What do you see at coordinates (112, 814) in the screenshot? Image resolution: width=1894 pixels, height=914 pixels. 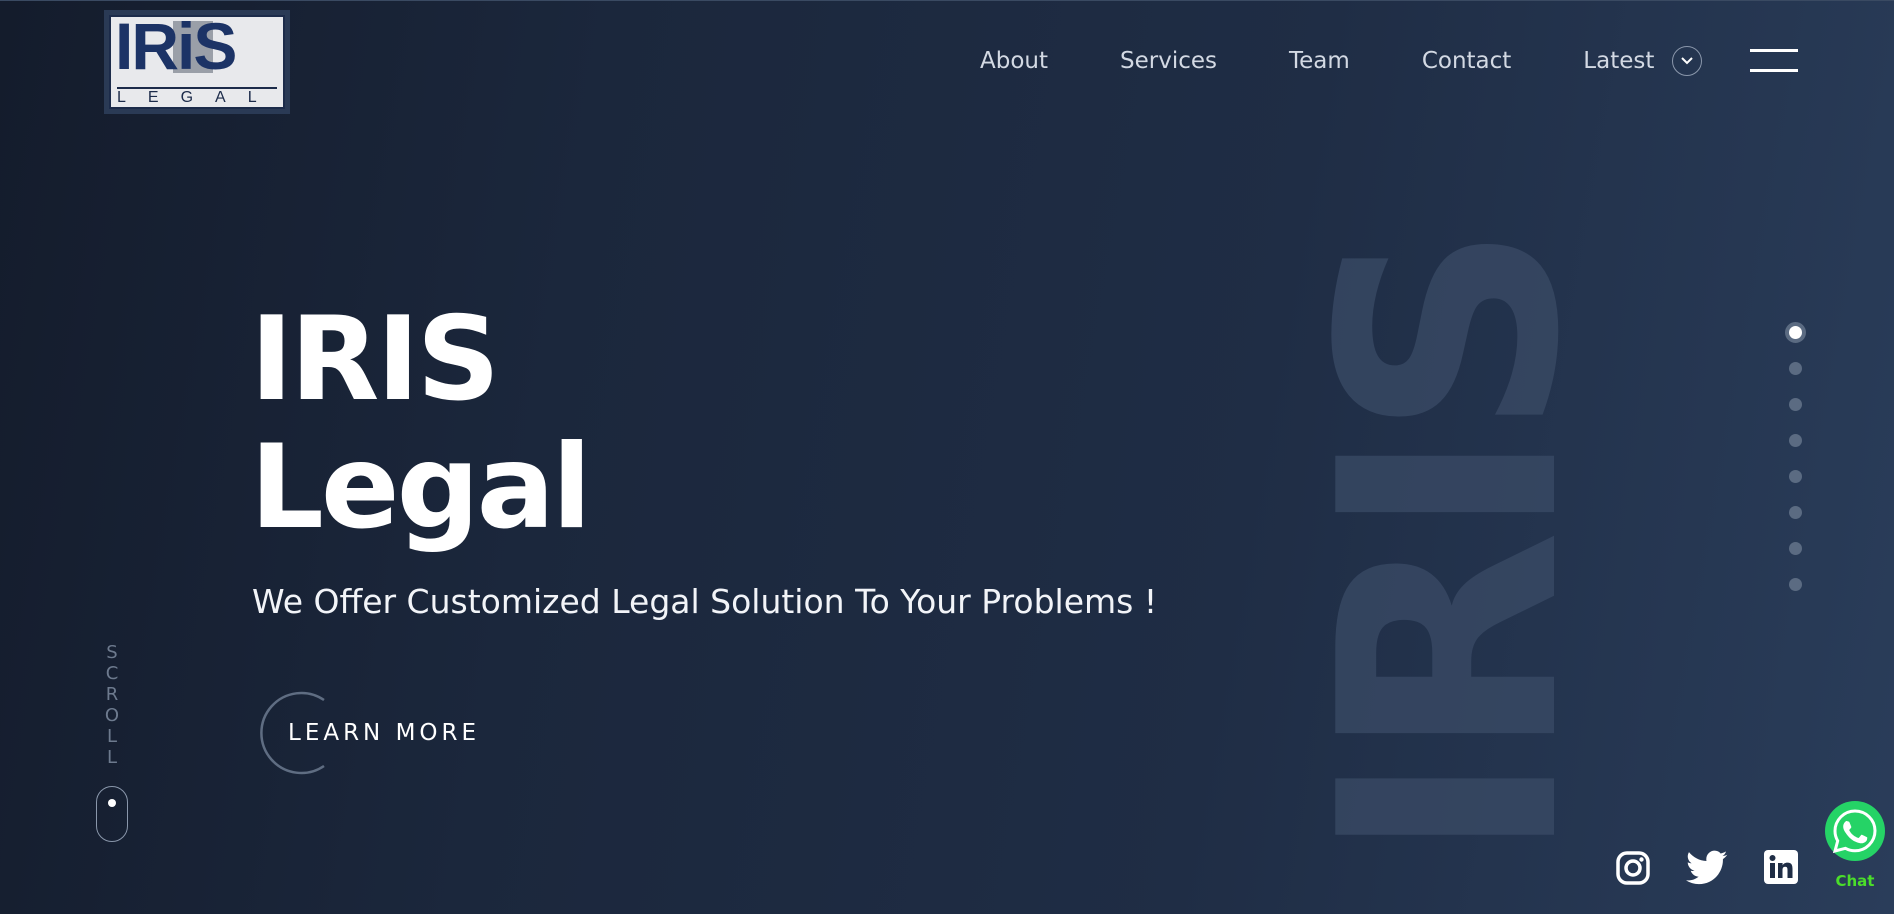 I see `scroll-mouse-icon` at bounding box center [112, 814].